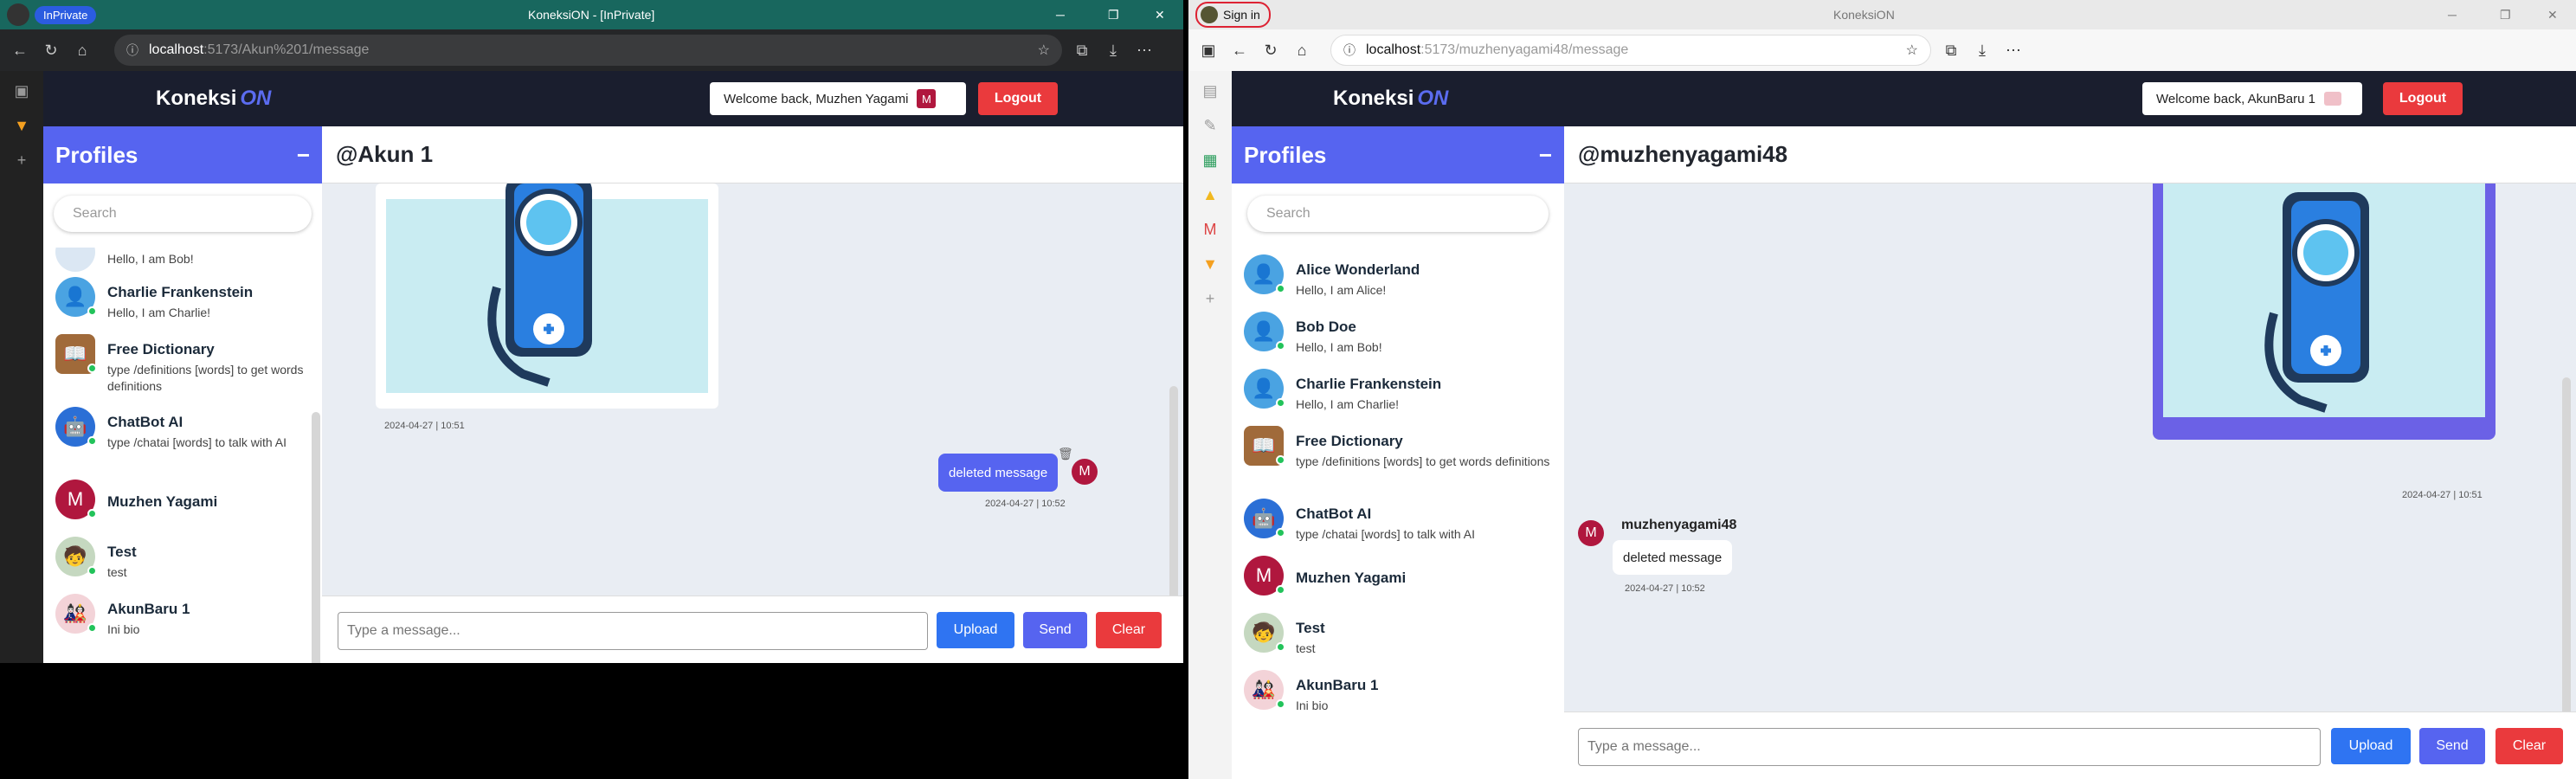 This screenshot has height=779, width=2576. What do you see at coordinates (1351, 578) in the screenshot?
I see `profile-name: Muzhen Yagami` at bounding box center [1351, 578].